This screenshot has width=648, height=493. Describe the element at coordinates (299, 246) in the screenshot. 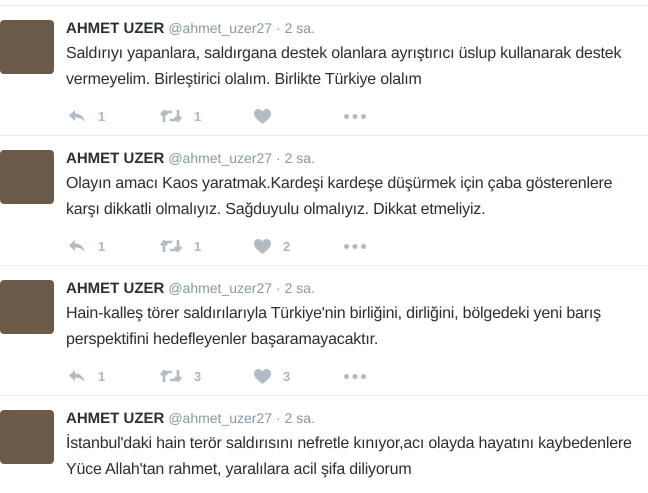

I see `tweet-action: 2` at that location.